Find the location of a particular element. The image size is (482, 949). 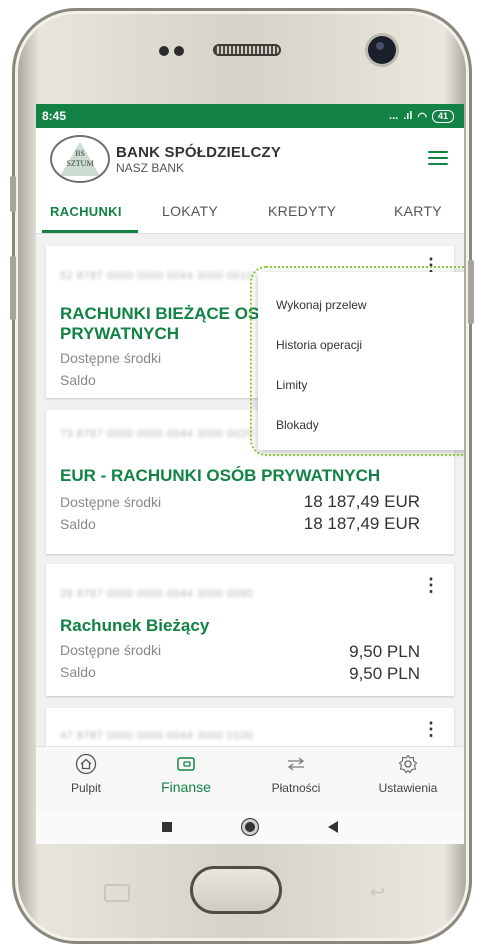

bank-subname: NASZ BANK is located at coordinates (150, 167).